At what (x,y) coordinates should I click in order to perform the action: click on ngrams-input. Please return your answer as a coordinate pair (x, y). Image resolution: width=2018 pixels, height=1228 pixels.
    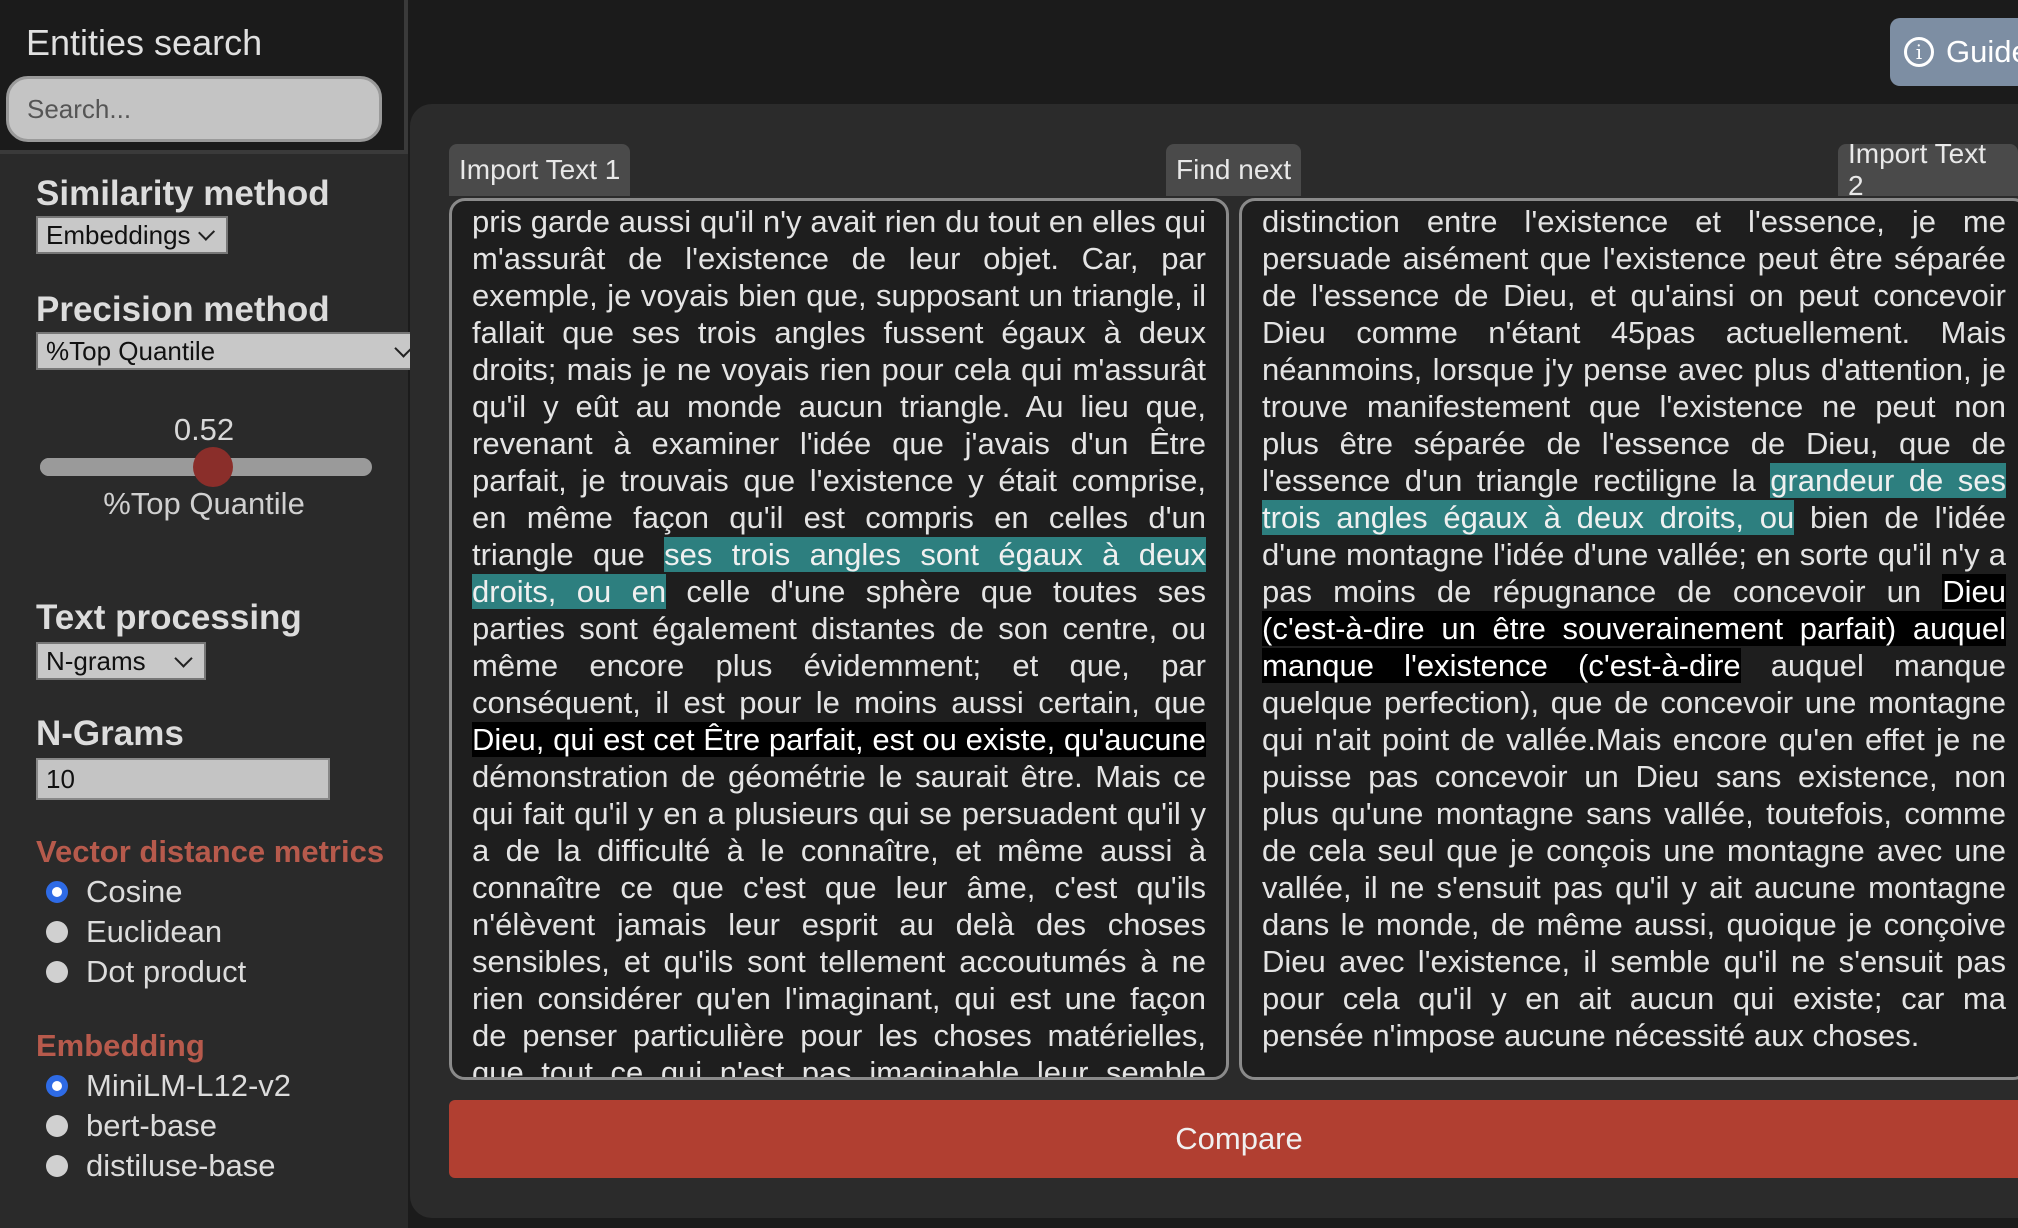
    Looking at the image, I should click on (183, 779).